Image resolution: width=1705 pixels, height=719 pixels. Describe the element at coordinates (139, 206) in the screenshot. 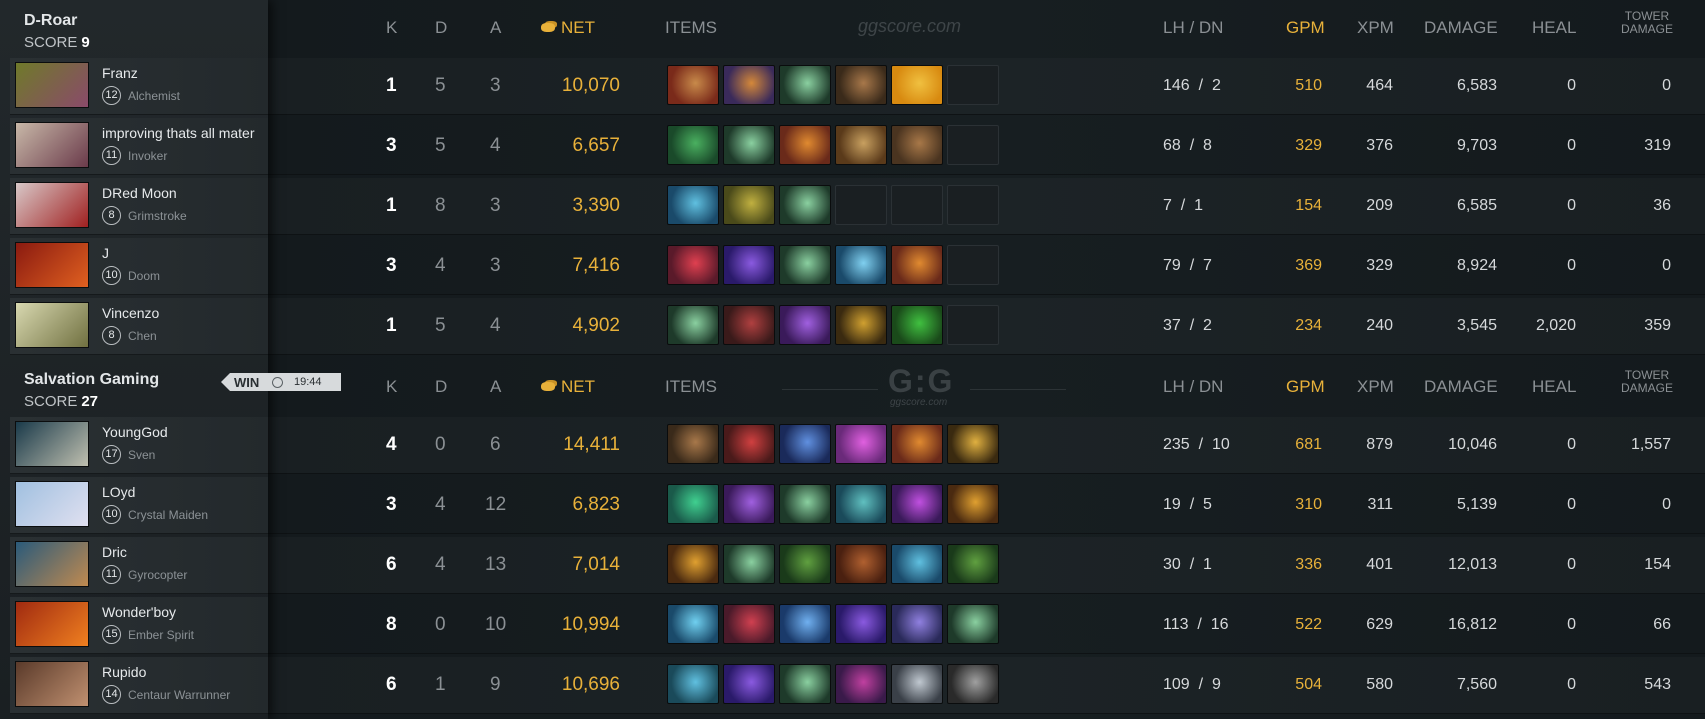

I see `player-card: DRed Moon 8 Grimstroke` at that location.